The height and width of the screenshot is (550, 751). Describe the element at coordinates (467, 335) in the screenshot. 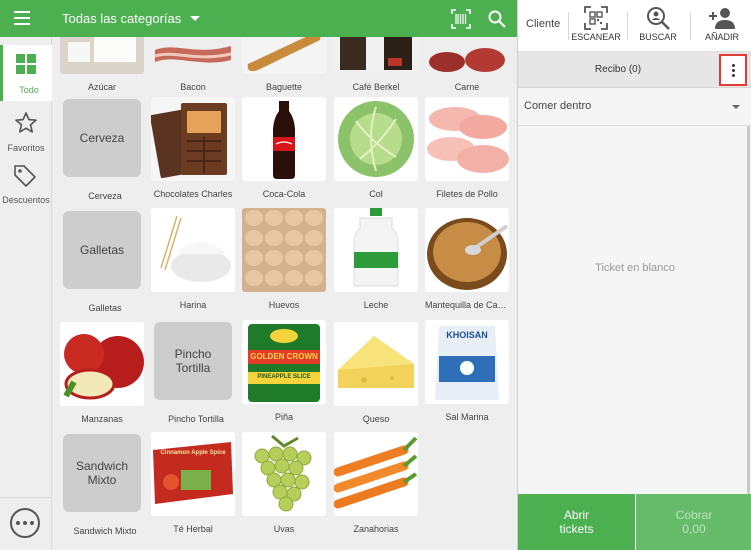

I see `brand-label: KHOISAN` at that location.